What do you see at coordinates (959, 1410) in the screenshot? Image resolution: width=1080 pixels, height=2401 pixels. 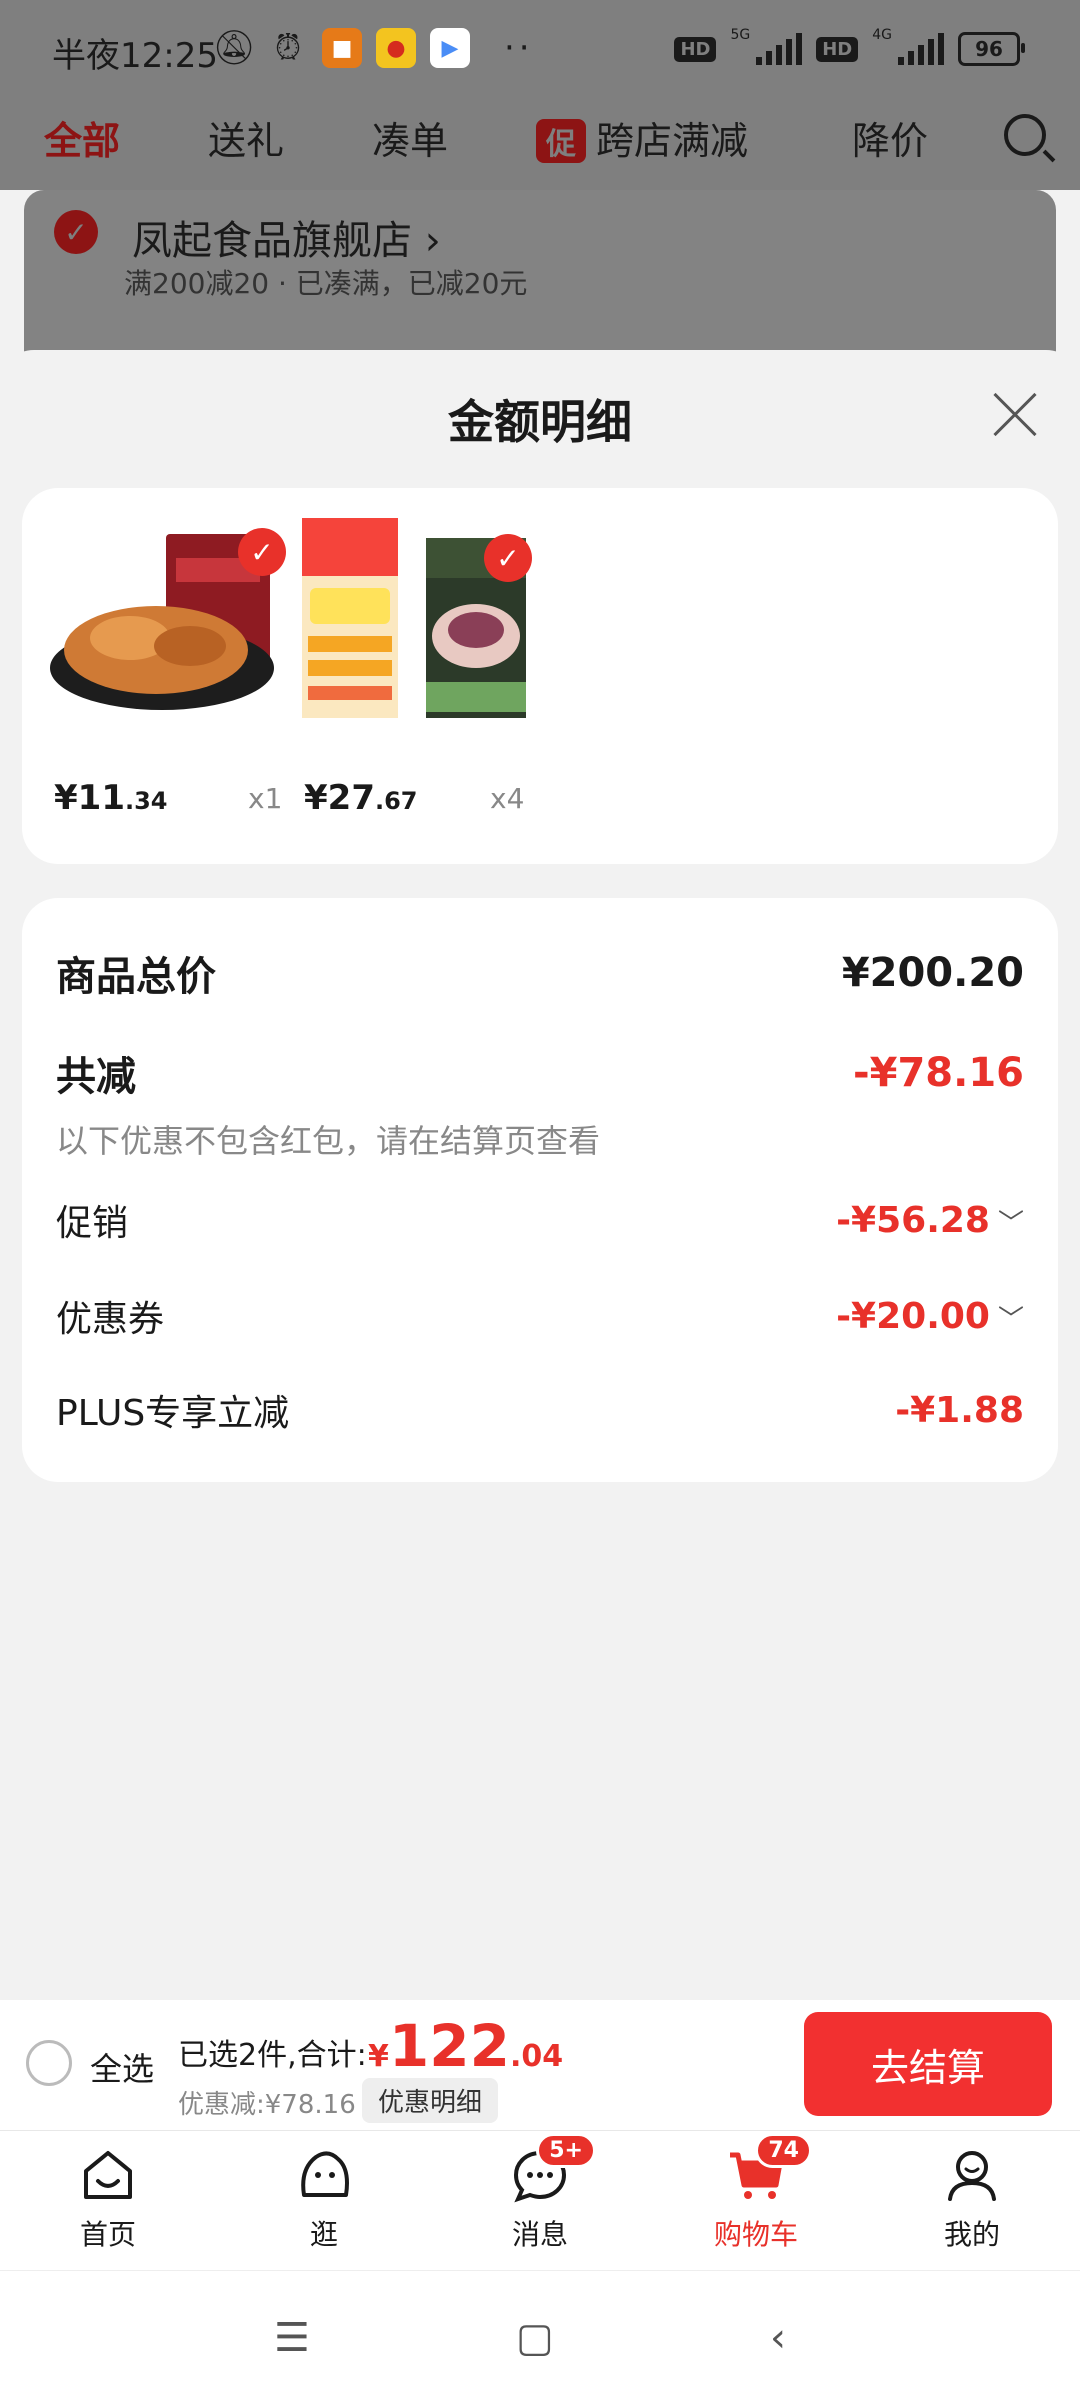 I see `plus-discount-value: -¥1.88` at bounding box center [959, 1410].